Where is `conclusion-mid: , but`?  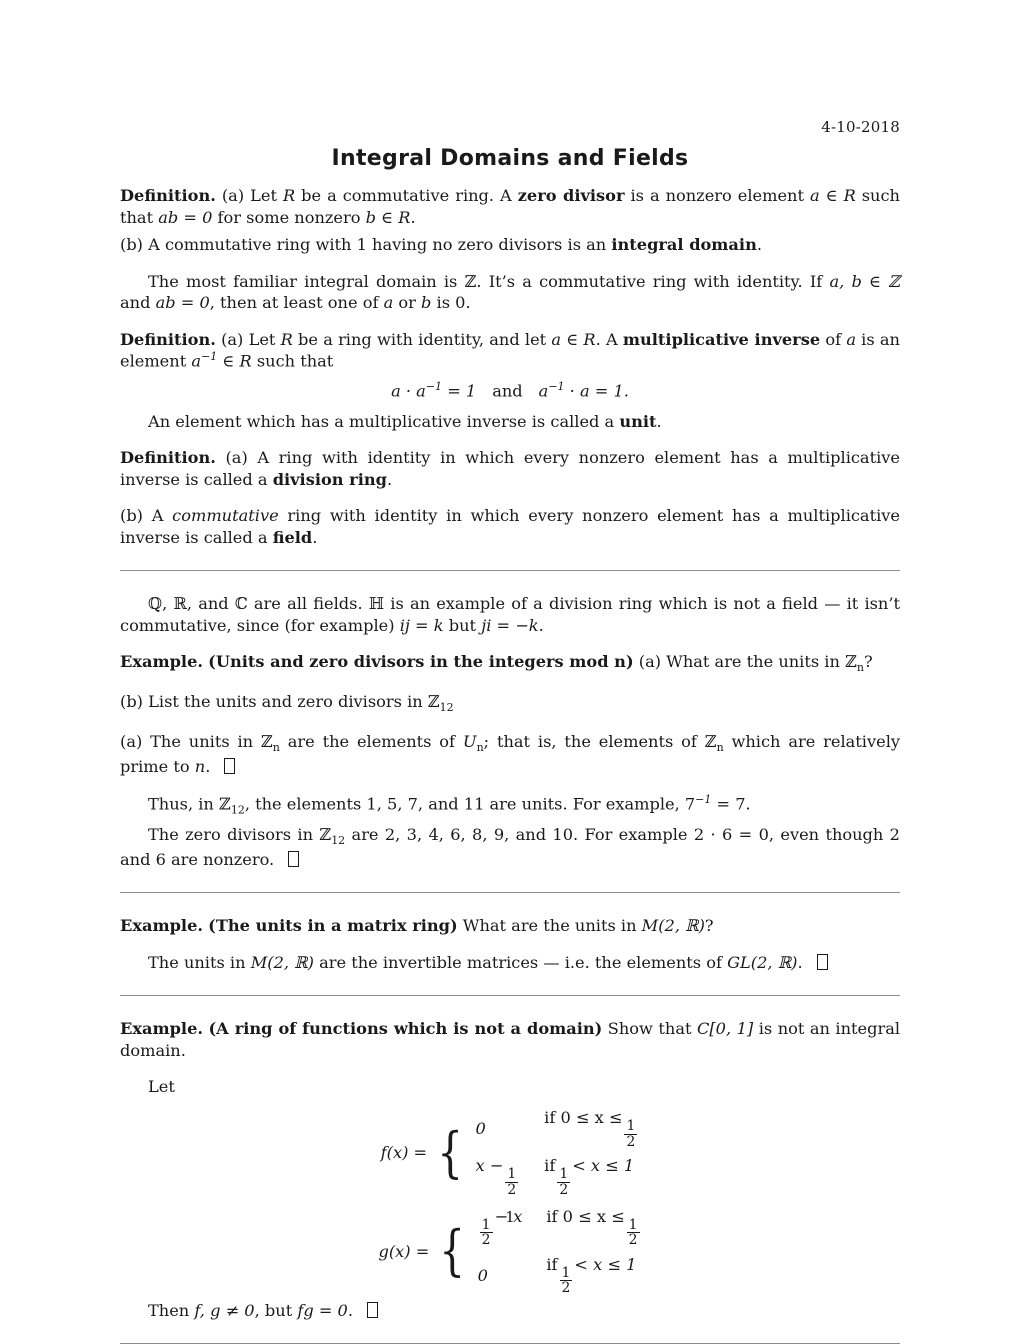 conclusion-mid: , but is located at coordinates (276, 1310).